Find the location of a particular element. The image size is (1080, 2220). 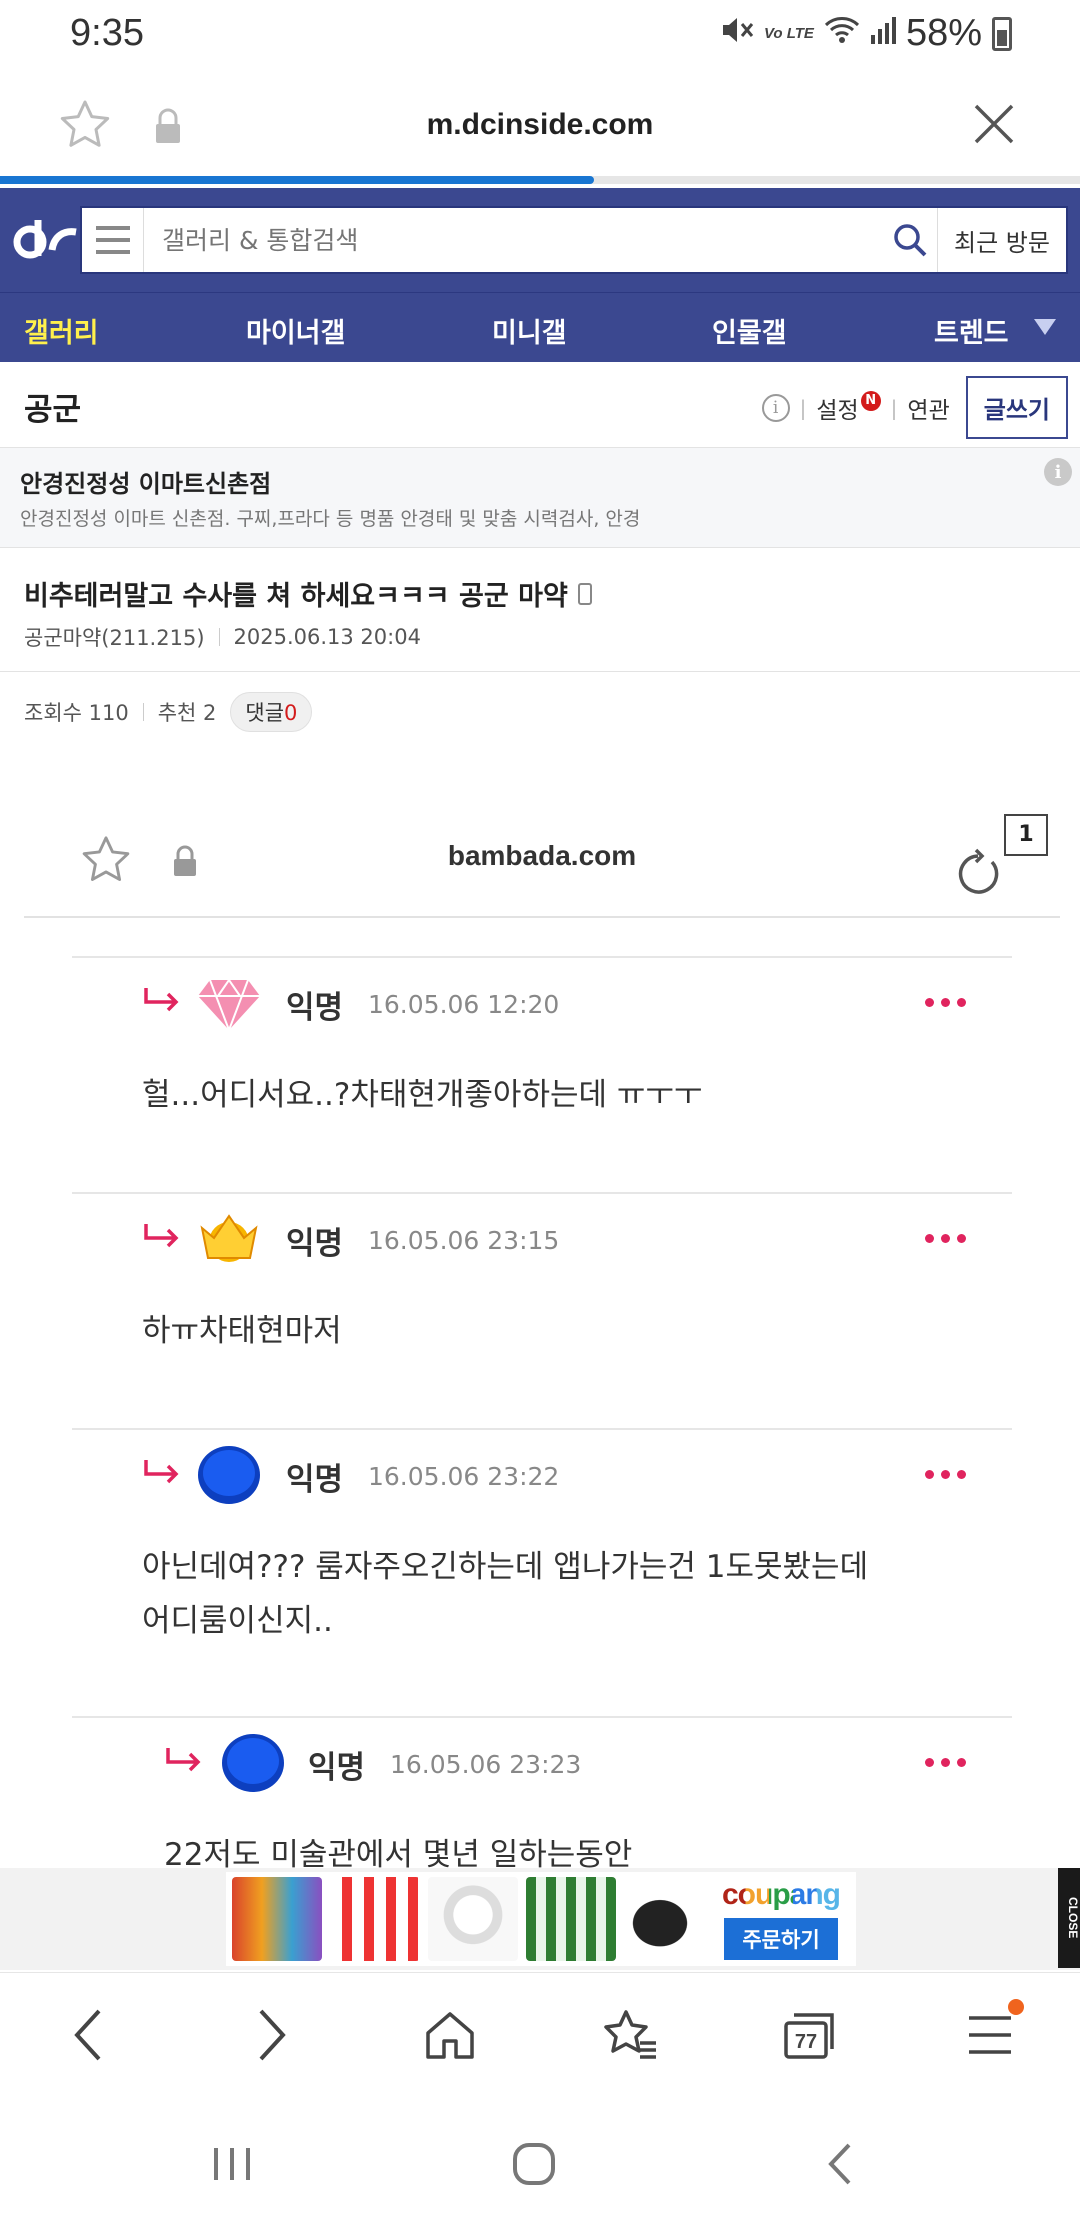

embedded-tab-count: 1 is located at coordinates (1026, 835).